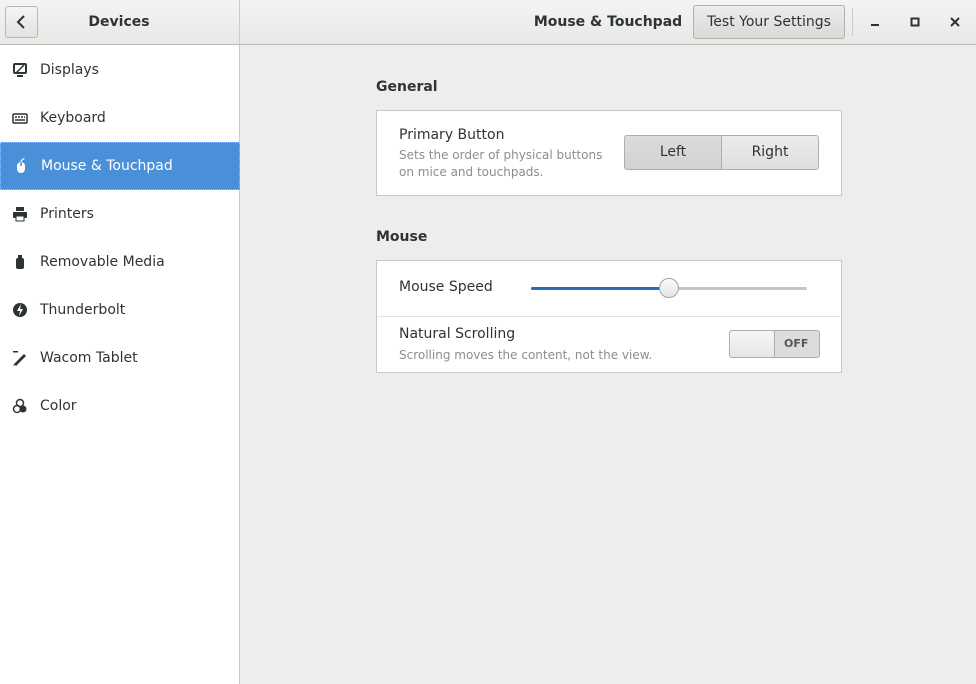 The image size is (976, 684). Describe the element at coordinates (452, 135) in the screenshot. I see `primary-button-title: Primary Button` at that location.